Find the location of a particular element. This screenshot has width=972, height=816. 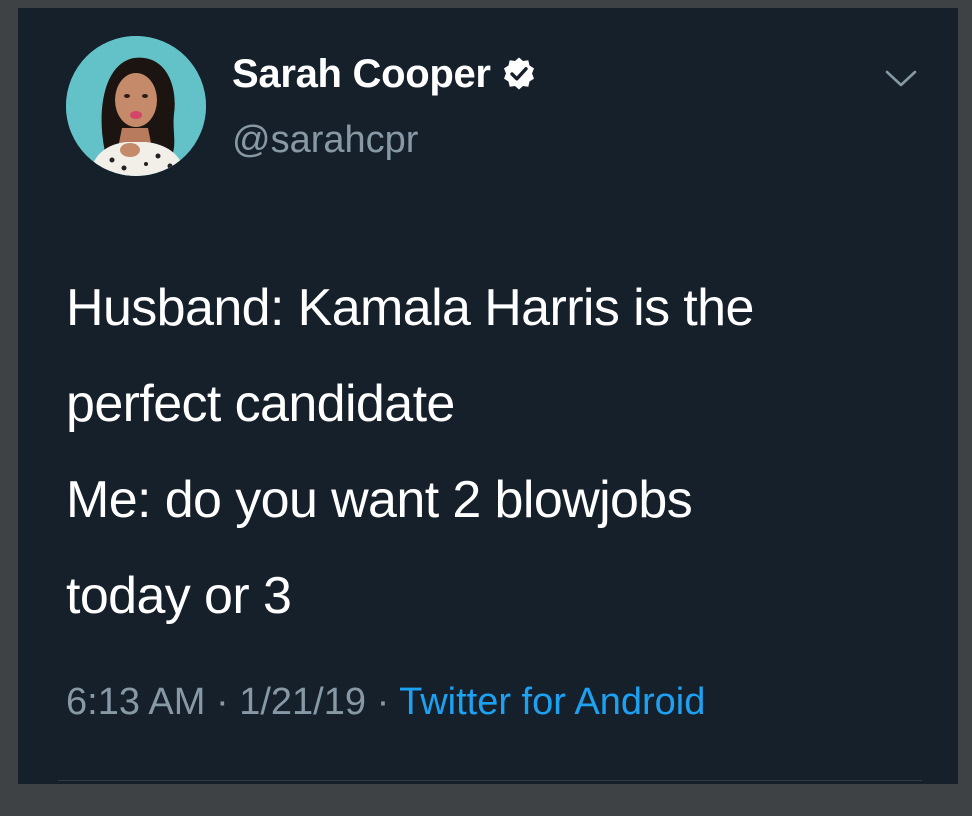

tweet-metadata: 6:13 AM · 1/21/19 · Twitter for Android is located at coordinates (385, 702).